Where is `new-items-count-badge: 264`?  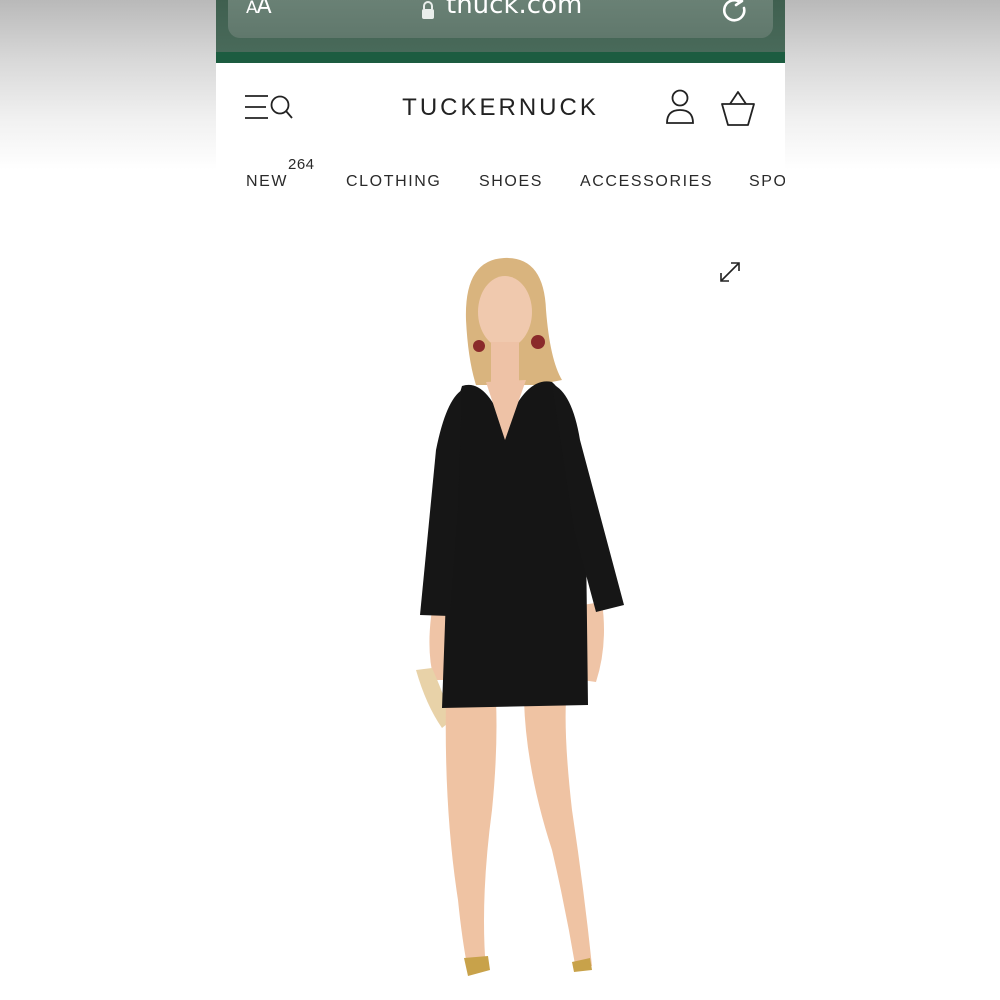
new-items-count-badge: 264 is located at coordinates (301, 164).